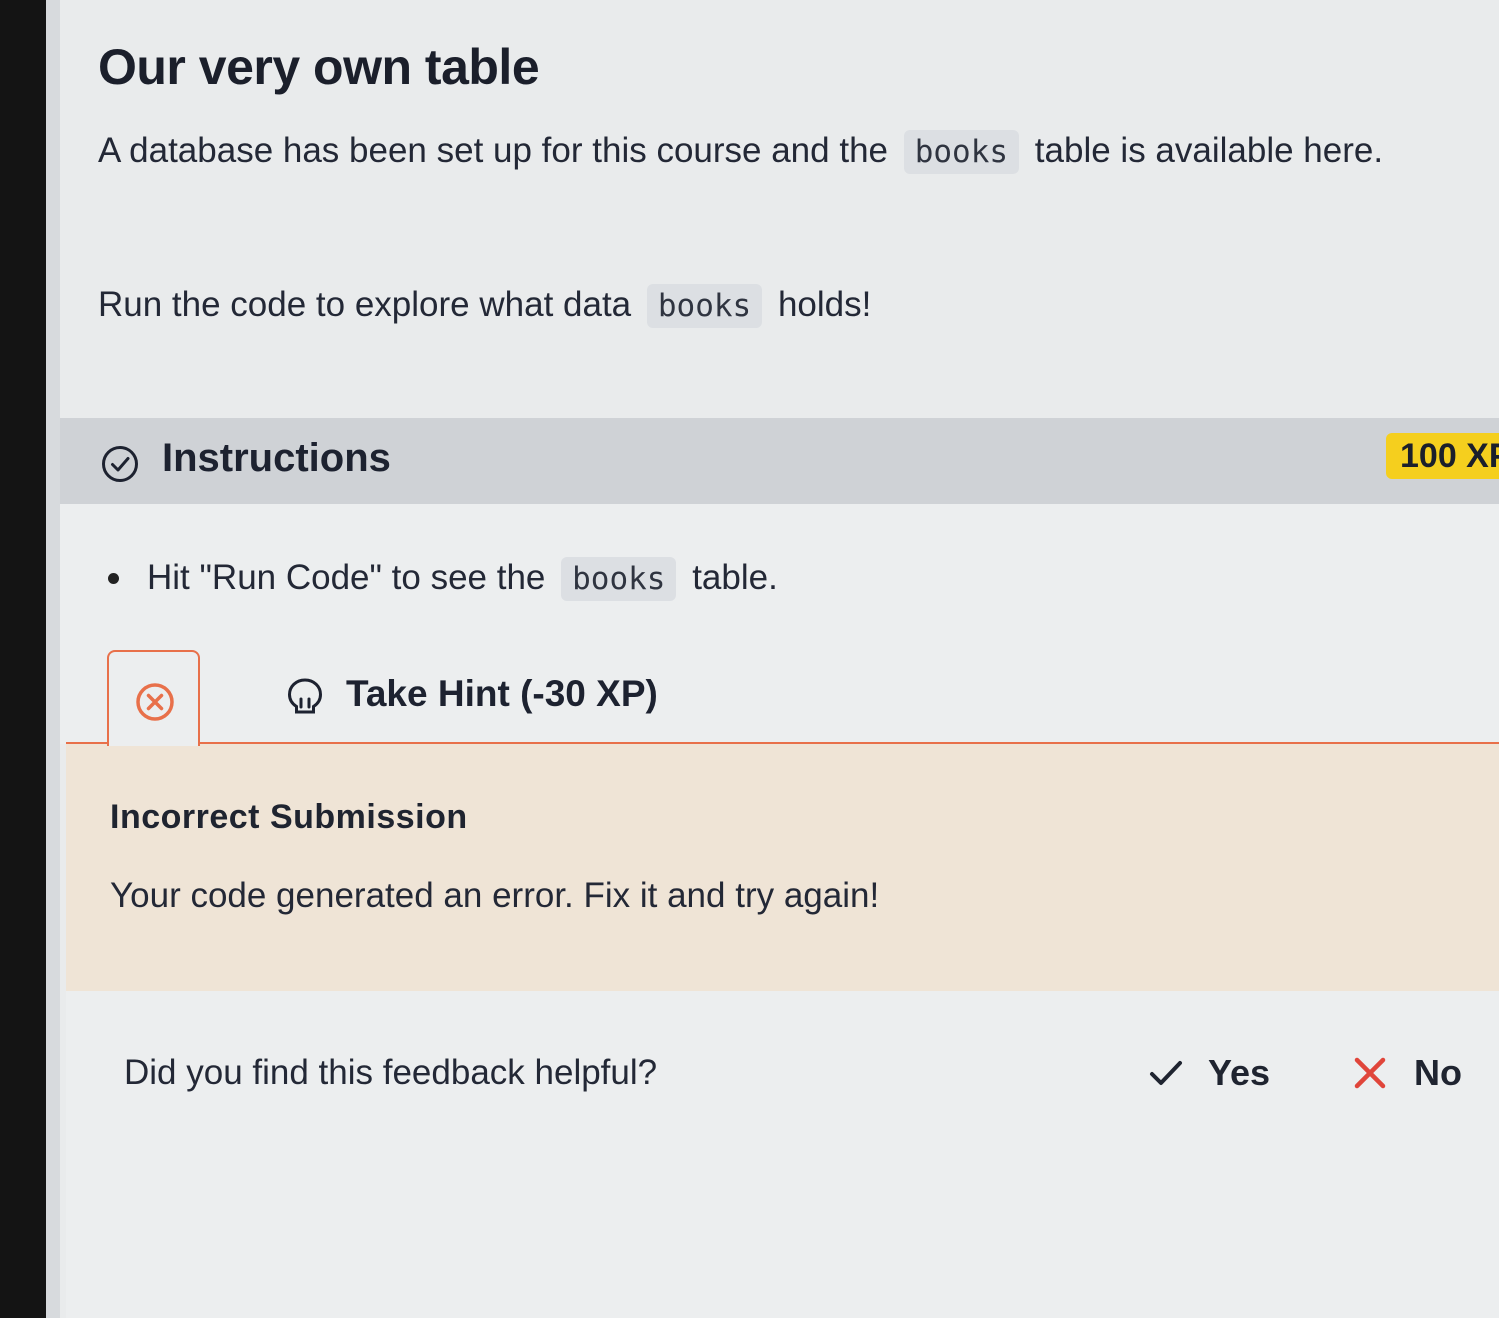  I want to click on yes-button: Yes, so click(1208, 1073).